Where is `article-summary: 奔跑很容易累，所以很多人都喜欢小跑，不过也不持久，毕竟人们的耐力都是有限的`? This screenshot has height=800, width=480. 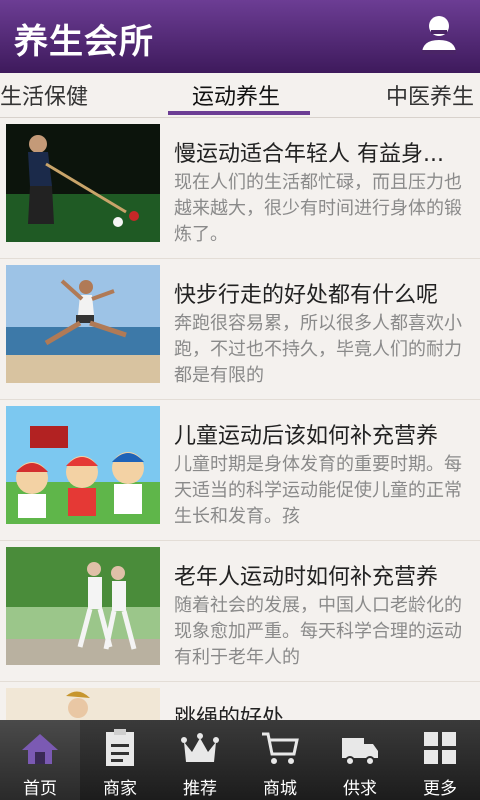 article-summary: 奔跑很容易累，所以很多人都喜欢小跑，不过也不持久，毕竟人们的耐力都是有限的 is located at coordinates (318, 349).